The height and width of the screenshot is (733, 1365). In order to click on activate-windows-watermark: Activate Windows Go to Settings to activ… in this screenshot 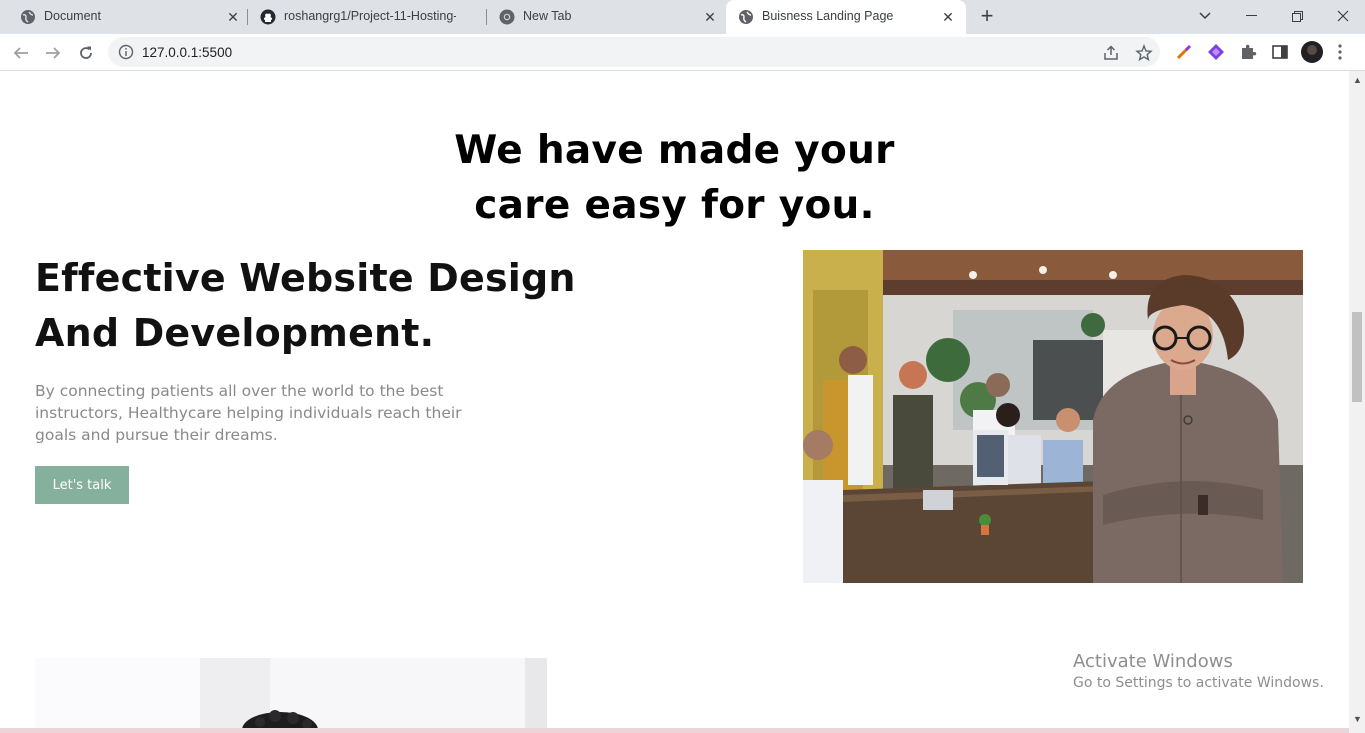, I will do `click(1198, 671)`.